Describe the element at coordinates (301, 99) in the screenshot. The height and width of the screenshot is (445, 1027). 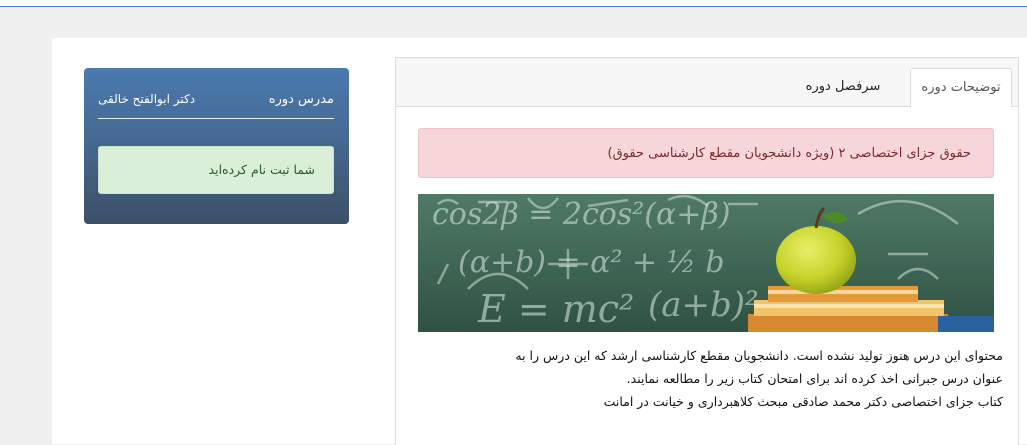
I see `teacher-label: مدرس دوره` at that location.